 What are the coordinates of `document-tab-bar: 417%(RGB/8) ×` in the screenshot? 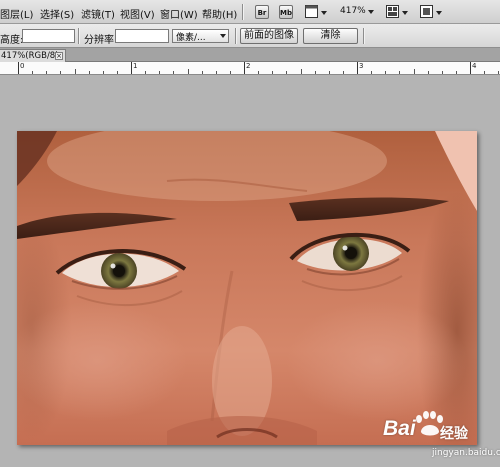 It's located at (250, 55).